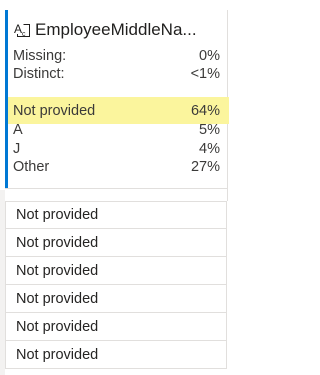  I want to click on distribution-item: Not provided 64%, so click(116, 111).